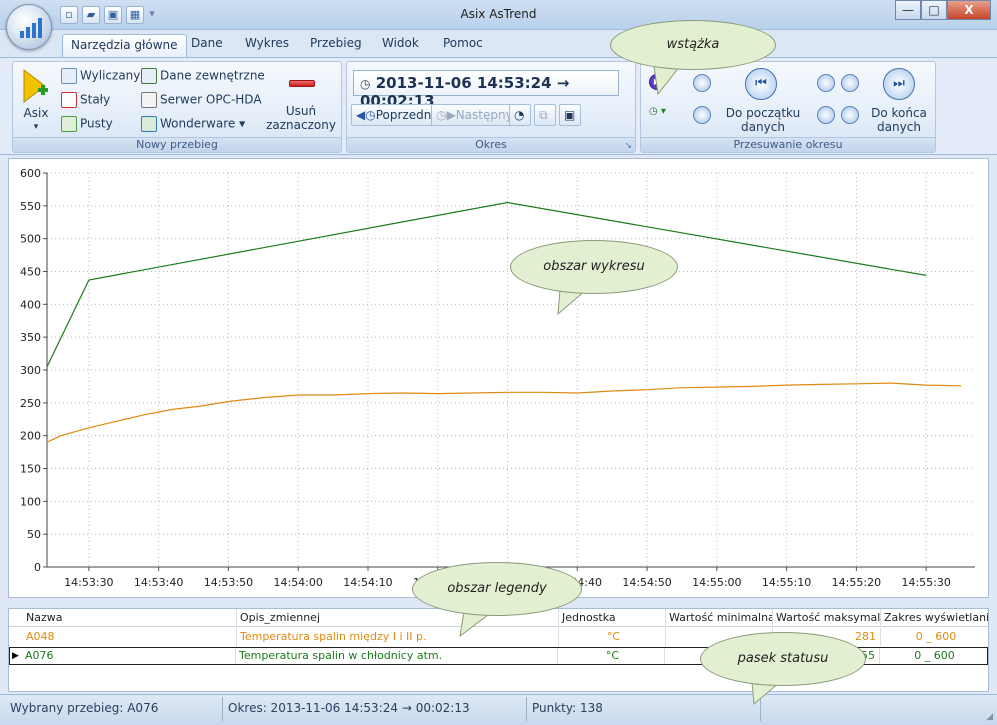  Describe the element at coordinates (367, 582) in the screenshot. I see `x-tick-label: 14:54:10` at that location.